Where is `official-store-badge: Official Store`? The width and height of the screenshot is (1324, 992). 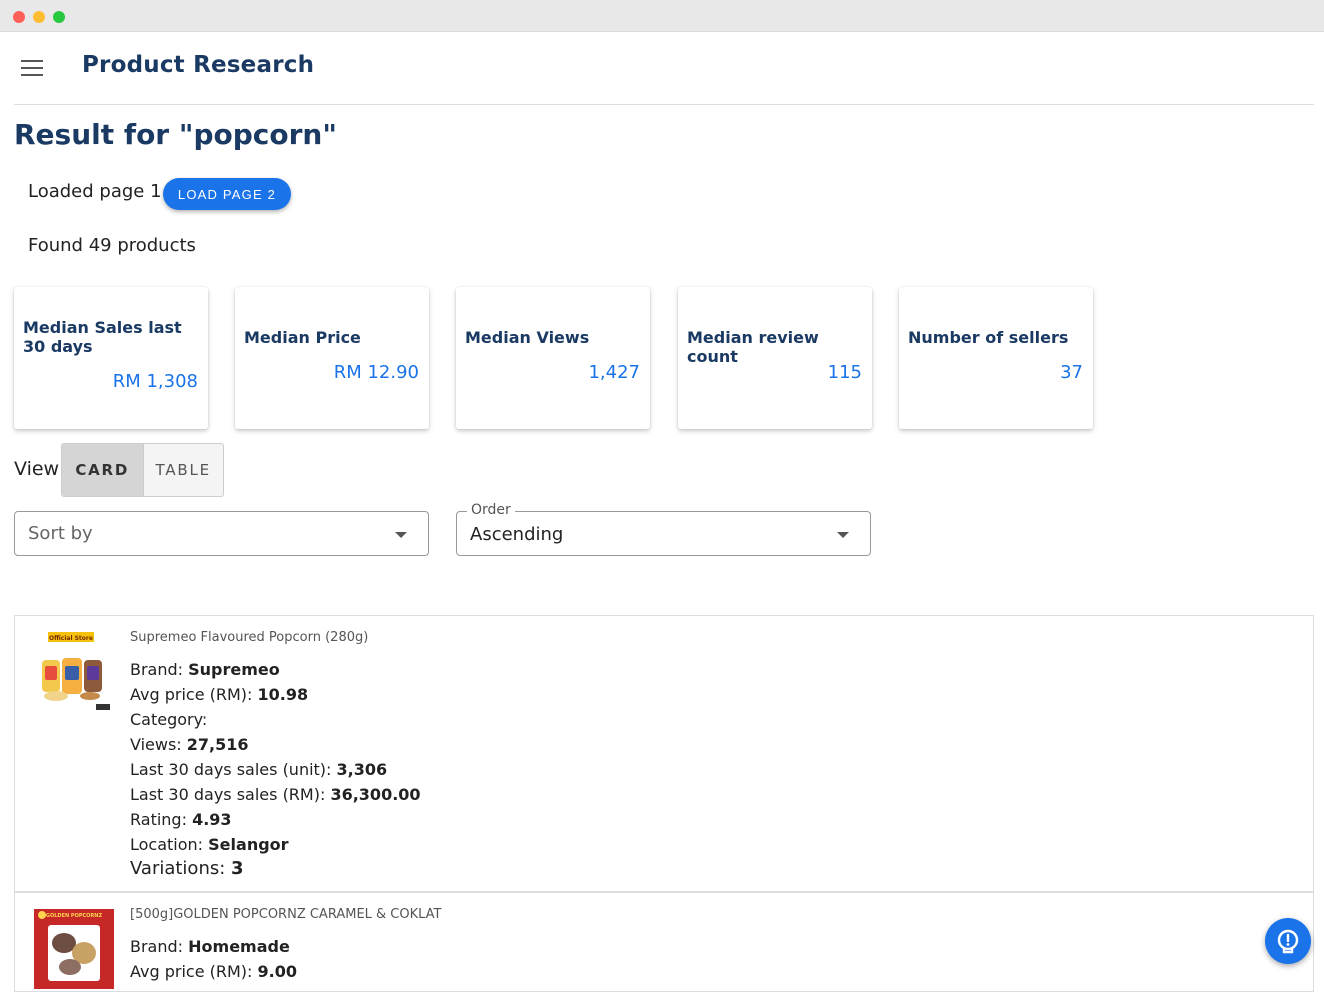
official-store-badge: Official Store is located at coordinates (71, 638).